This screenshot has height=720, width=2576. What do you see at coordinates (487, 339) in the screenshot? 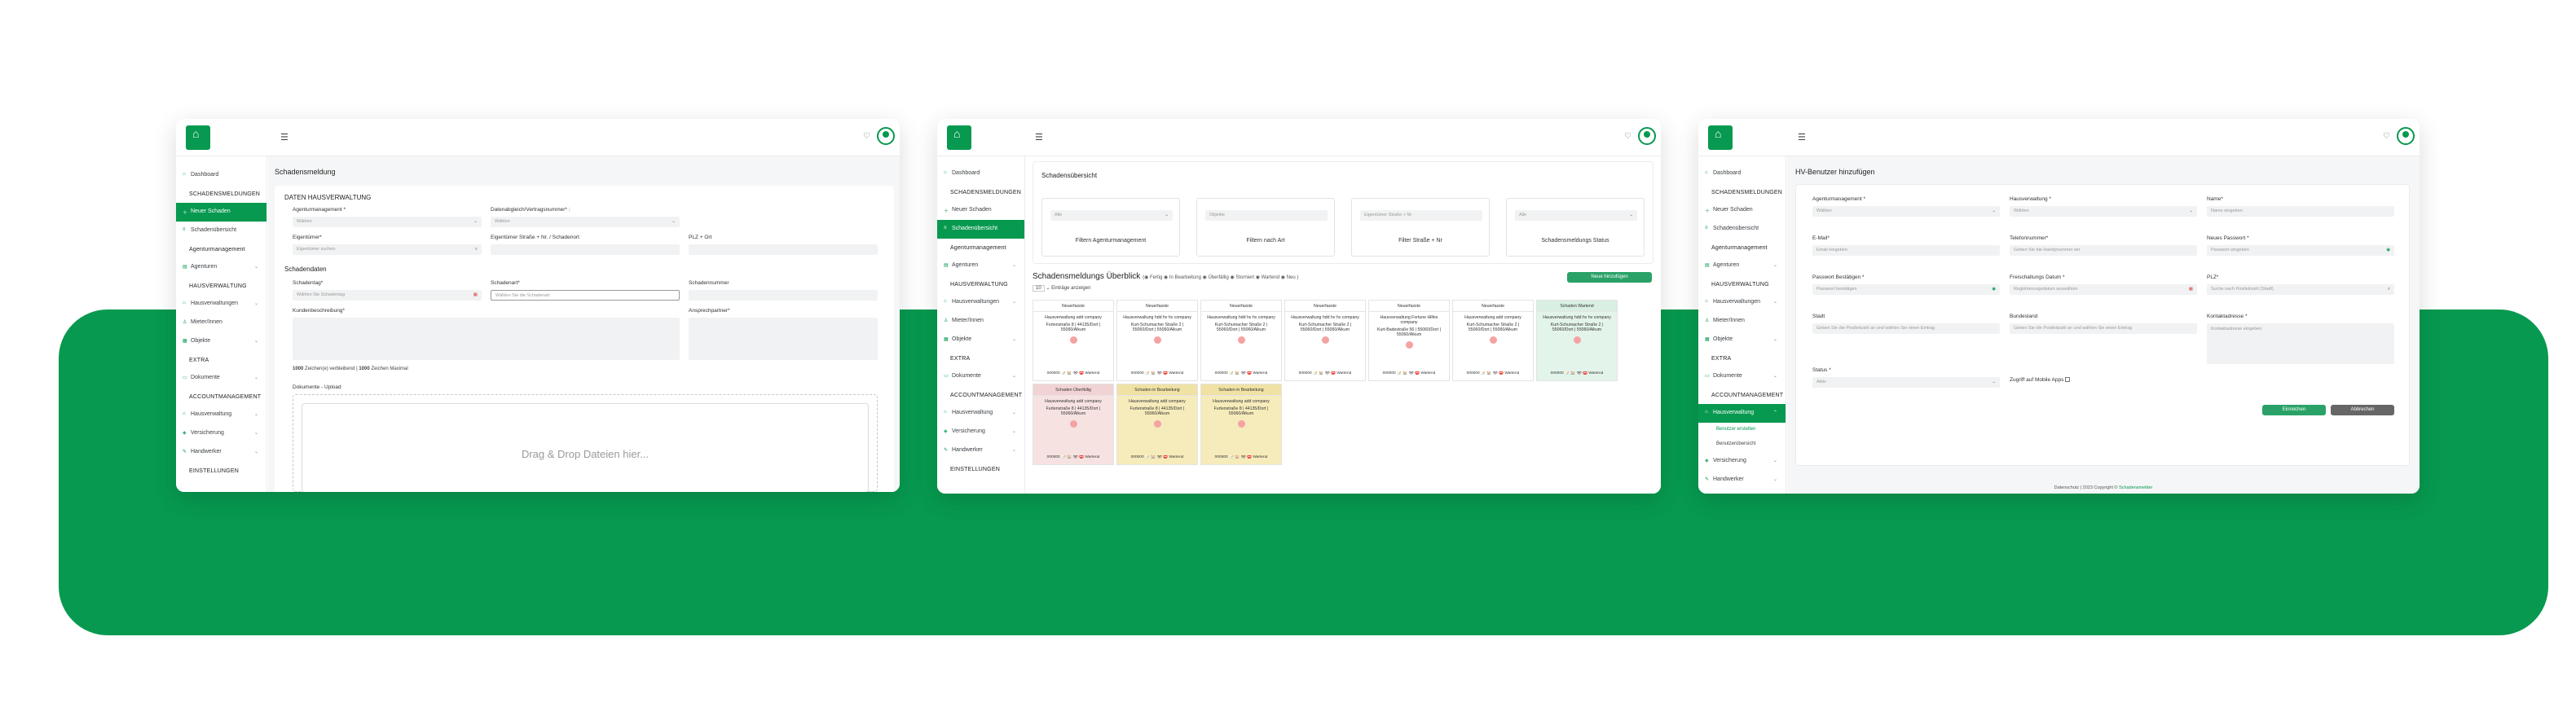
I see `beschreibung-textarea` at bounding box center [487, 339].